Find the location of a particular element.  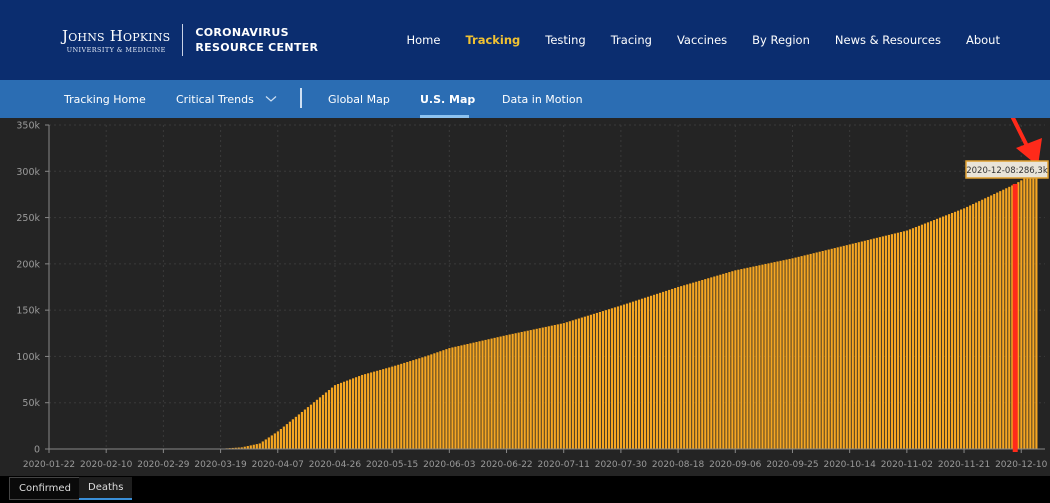

nav-tracing: Tracing is located at coordinates (631, 40).